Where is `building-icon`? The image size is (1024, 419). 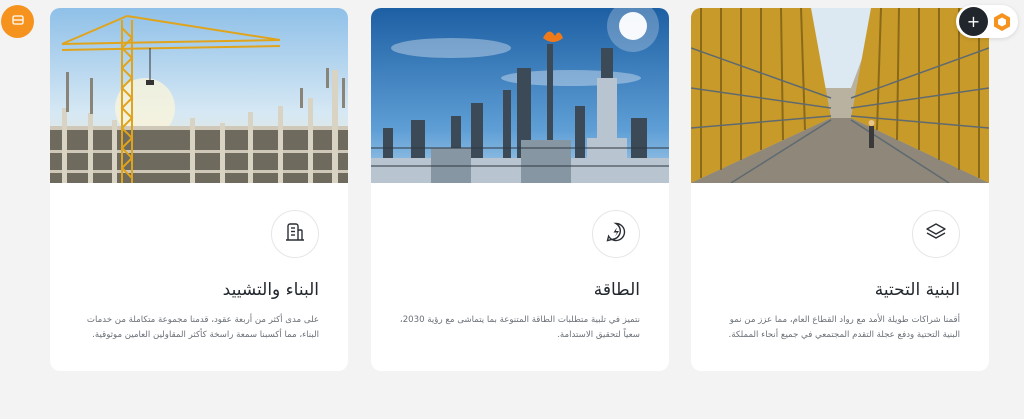
building-icon is located at coordinates (295, 234).